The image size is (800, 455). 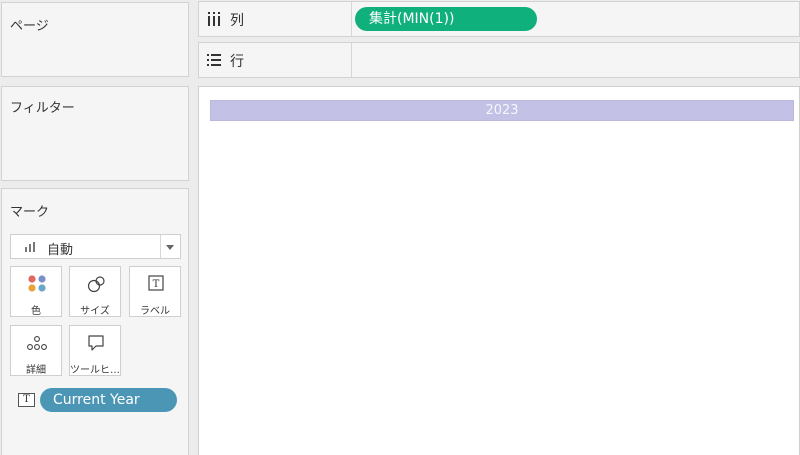 What do you see at coordinates (60, 250) in the screenshot?
I see `mark-type-value: 自動` at bounding box center [60, 250].